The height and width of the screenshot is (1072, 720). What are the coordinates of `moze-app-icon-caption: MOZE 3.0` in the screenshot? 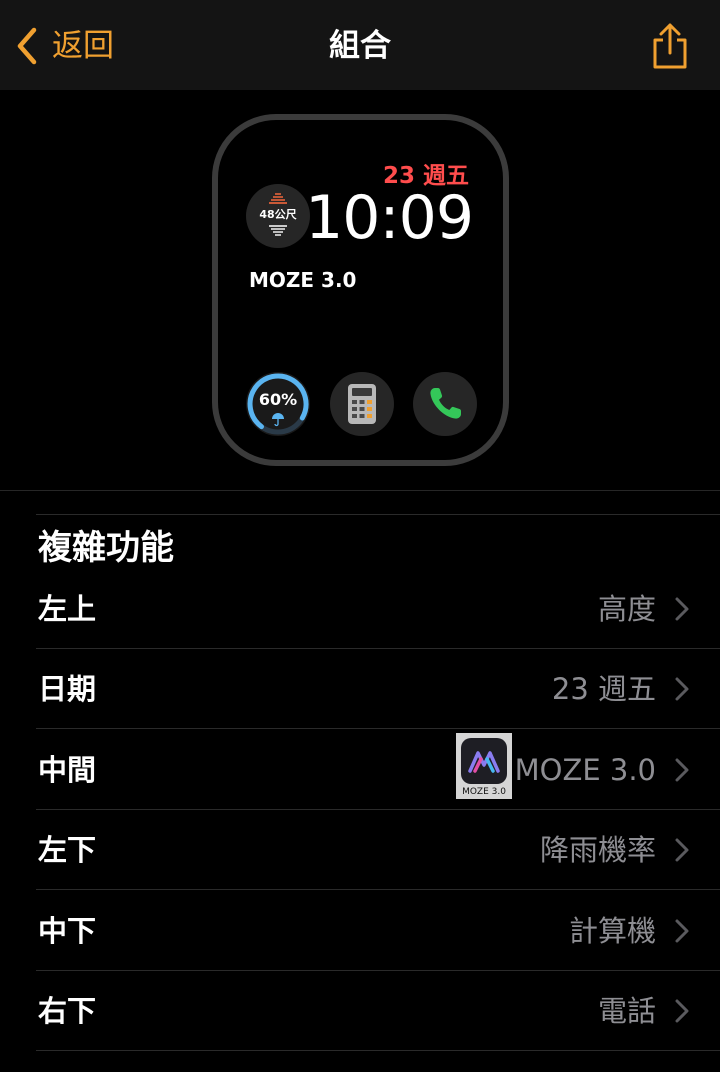 It's located at (484, 792).